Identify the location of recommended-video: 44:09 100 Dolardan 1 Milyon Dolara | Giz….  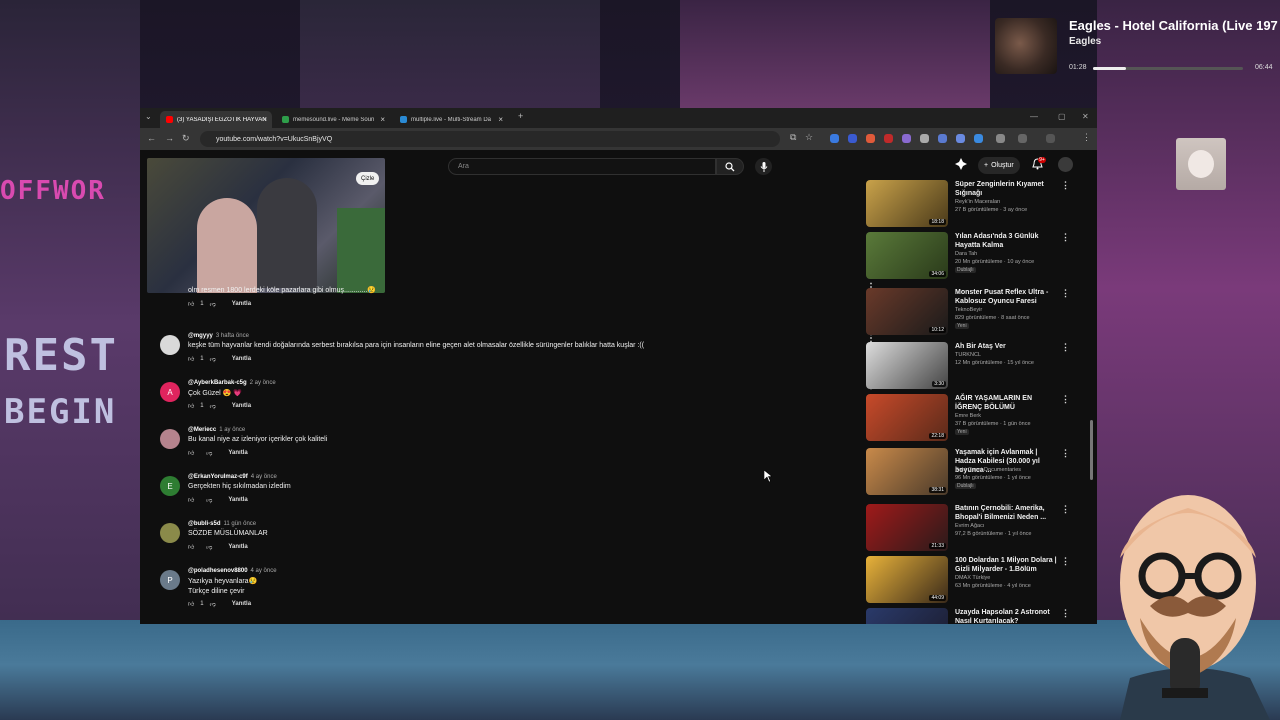
(968, 581).